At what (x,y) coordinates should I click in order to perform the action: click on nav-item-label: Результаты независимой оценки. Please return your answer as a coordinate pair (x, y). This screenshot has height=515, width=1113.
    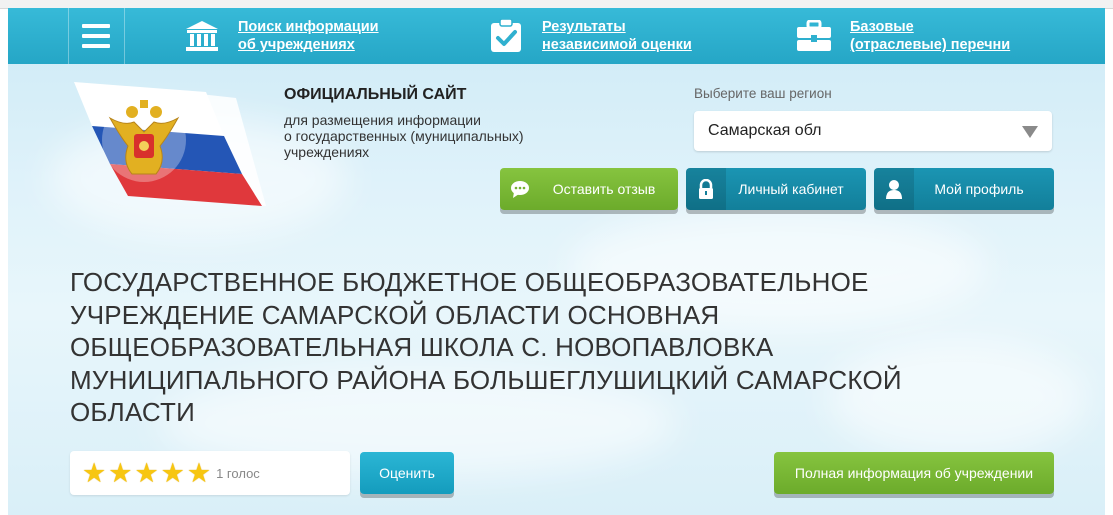
    Looking at the image, I should click on (617, 36).